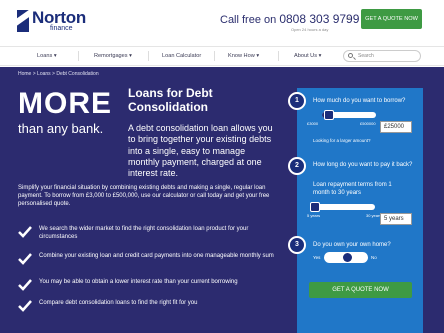 The height and width of the screenshot is (333, 444). I want to click on get-quote-button-header: GET A QUOTE NOW, so click(391, 19).